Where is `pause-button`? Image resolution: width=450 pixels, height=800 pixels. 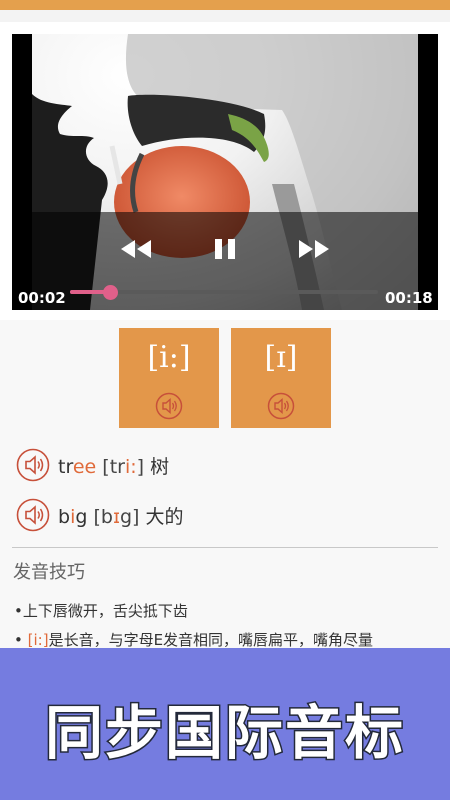 pause-button is located at coordinates (225, 249).